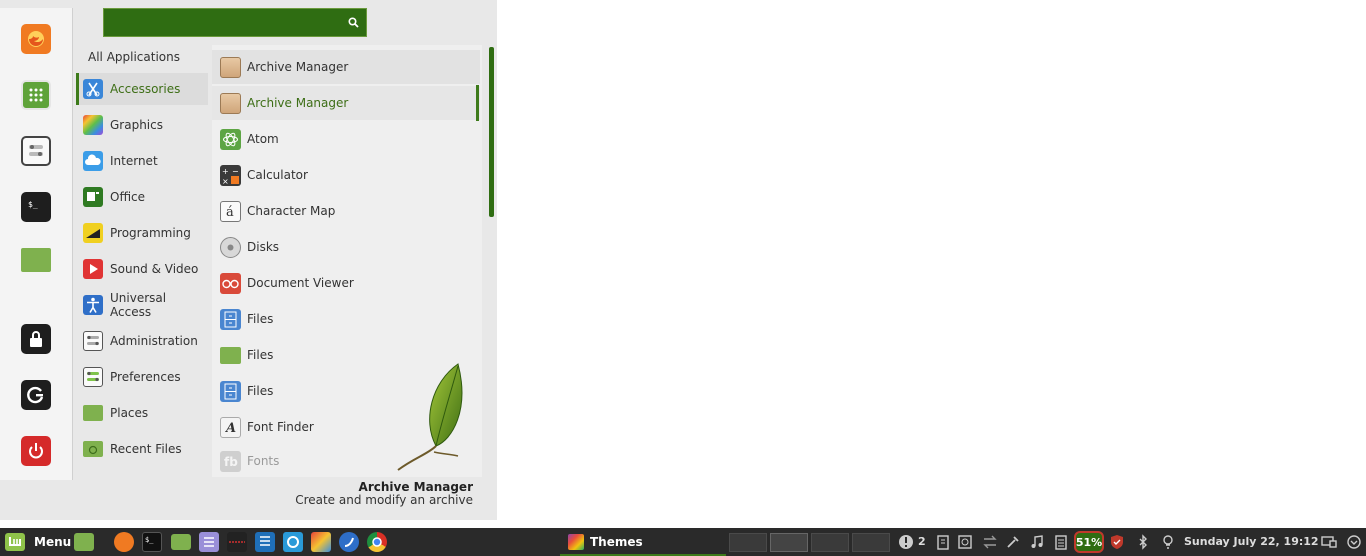 The width and height of the screenshot is (1366, 556). What do you see at coordinates (1251, 542) in the screenshot?
I see `clock: Sunday July 22, 19:12` at bounding box center [1251, 542].